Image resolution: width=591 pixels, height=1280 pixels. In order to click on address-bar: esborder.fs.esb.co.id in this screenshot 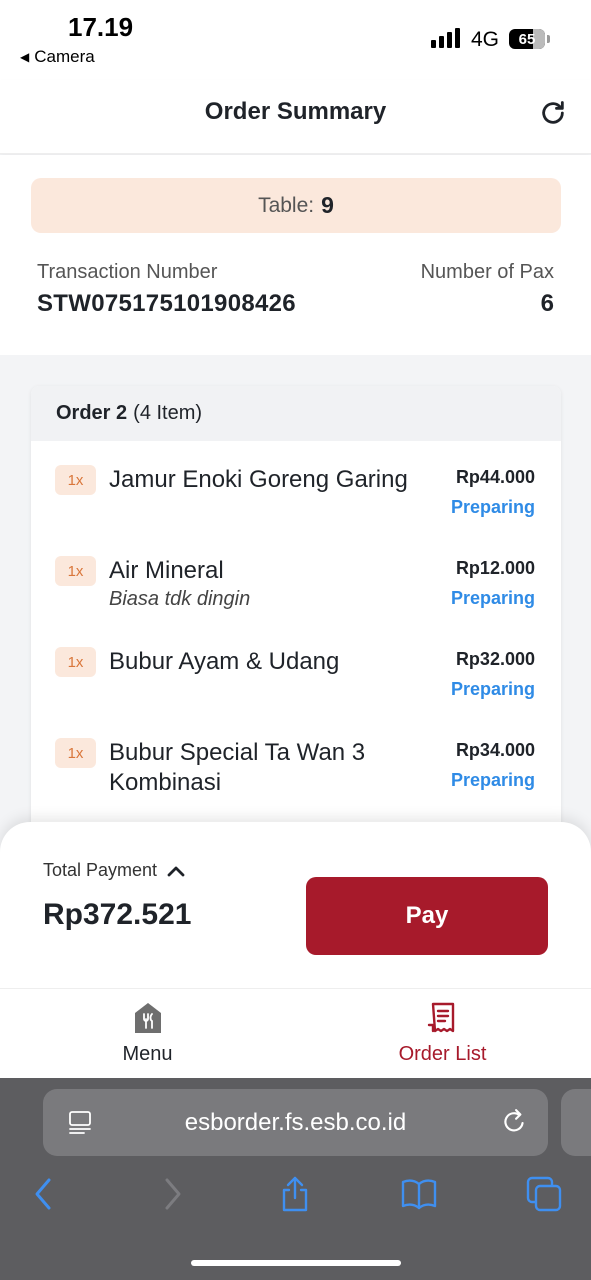, I will do `click(295, 1122)`.